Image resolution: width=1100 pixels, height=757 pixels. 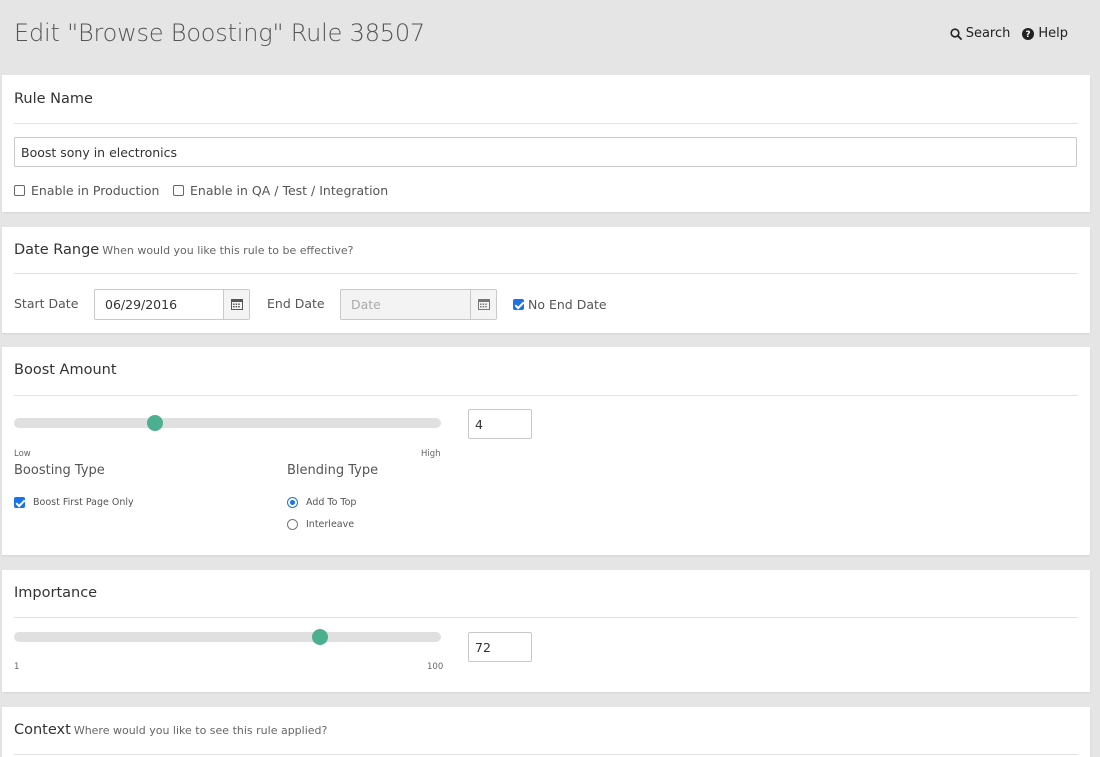 I want to click on enable-production-checkbox: Enable in Production, so click(x=86, y=190).